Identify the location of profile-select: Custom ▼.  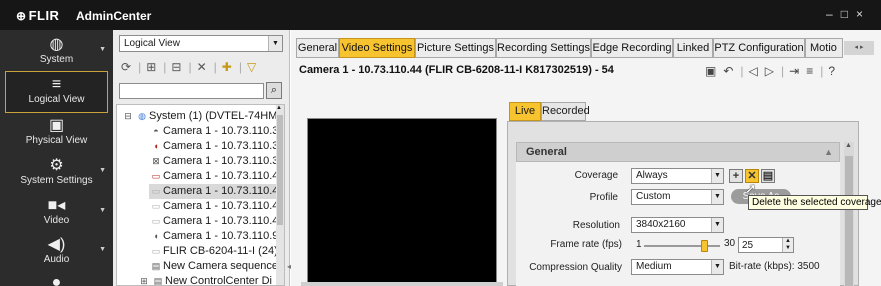
(677, 197).